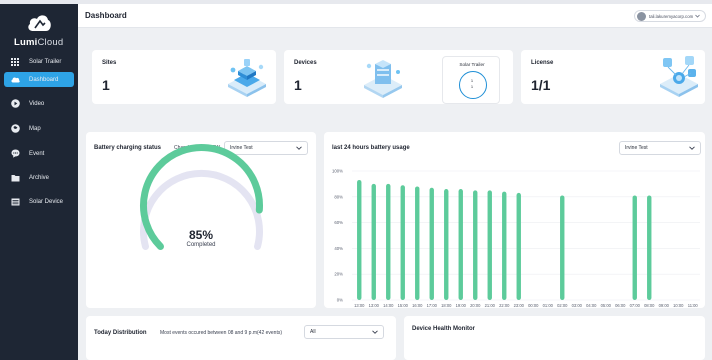  I want to click on list-icon, so click(15, 202).